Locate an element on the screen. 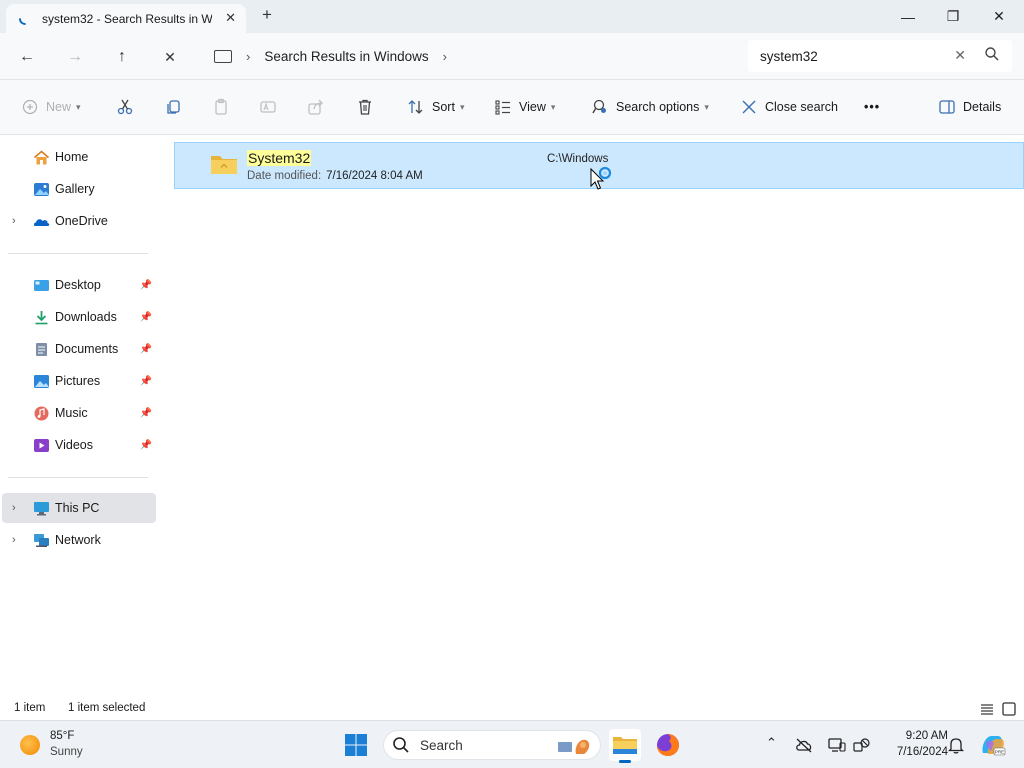 The height and width of the screenshot is (768, 1024). tab-close-button: ✕ is located at coordinates (230, 18).